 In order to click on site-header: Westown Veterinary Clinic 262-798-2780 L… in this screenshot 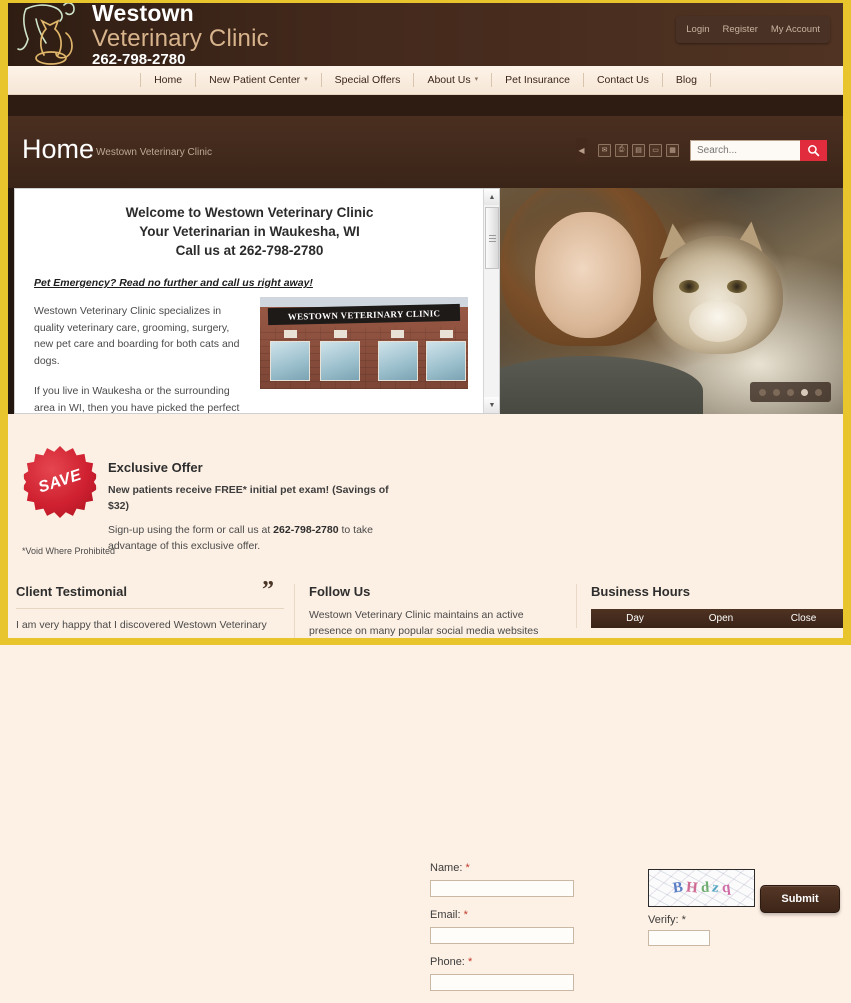, I will do `click(425, 34)`.